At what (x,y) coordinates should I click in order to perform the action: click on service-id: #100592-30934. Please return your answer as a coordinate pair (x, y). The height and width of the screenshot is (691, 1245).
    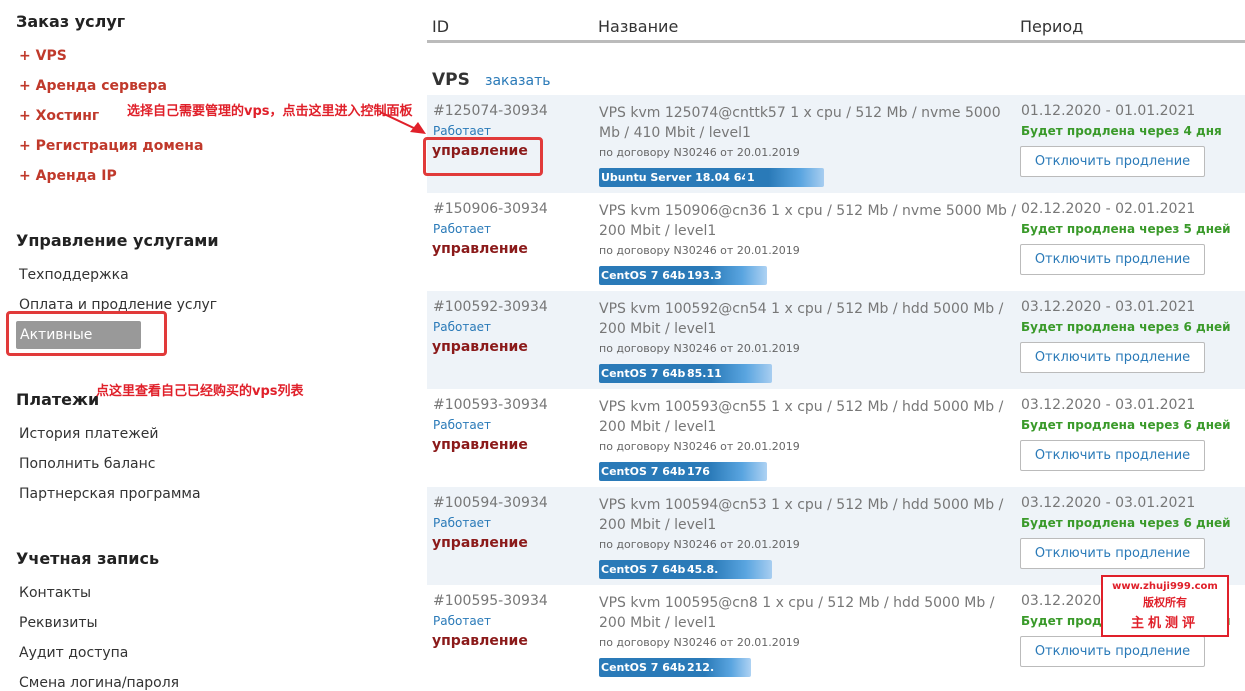
    Looking at the image, I should click on (490, 307).